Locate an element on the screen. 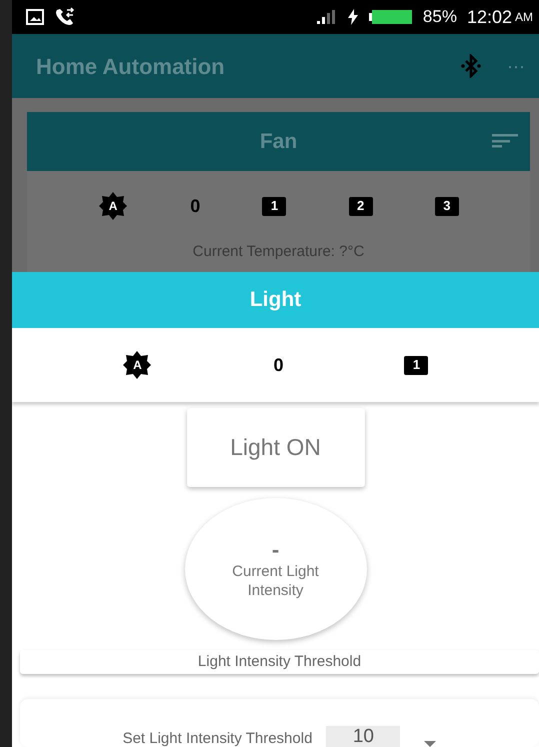  bluetooth-icon is located at coordinates (471, 66).